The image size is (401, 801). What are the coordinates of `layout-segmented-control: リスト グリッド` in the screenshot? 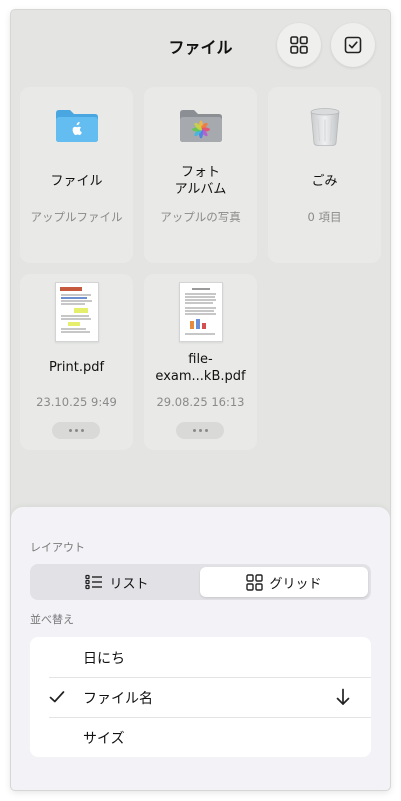 It's located at (200, 582).